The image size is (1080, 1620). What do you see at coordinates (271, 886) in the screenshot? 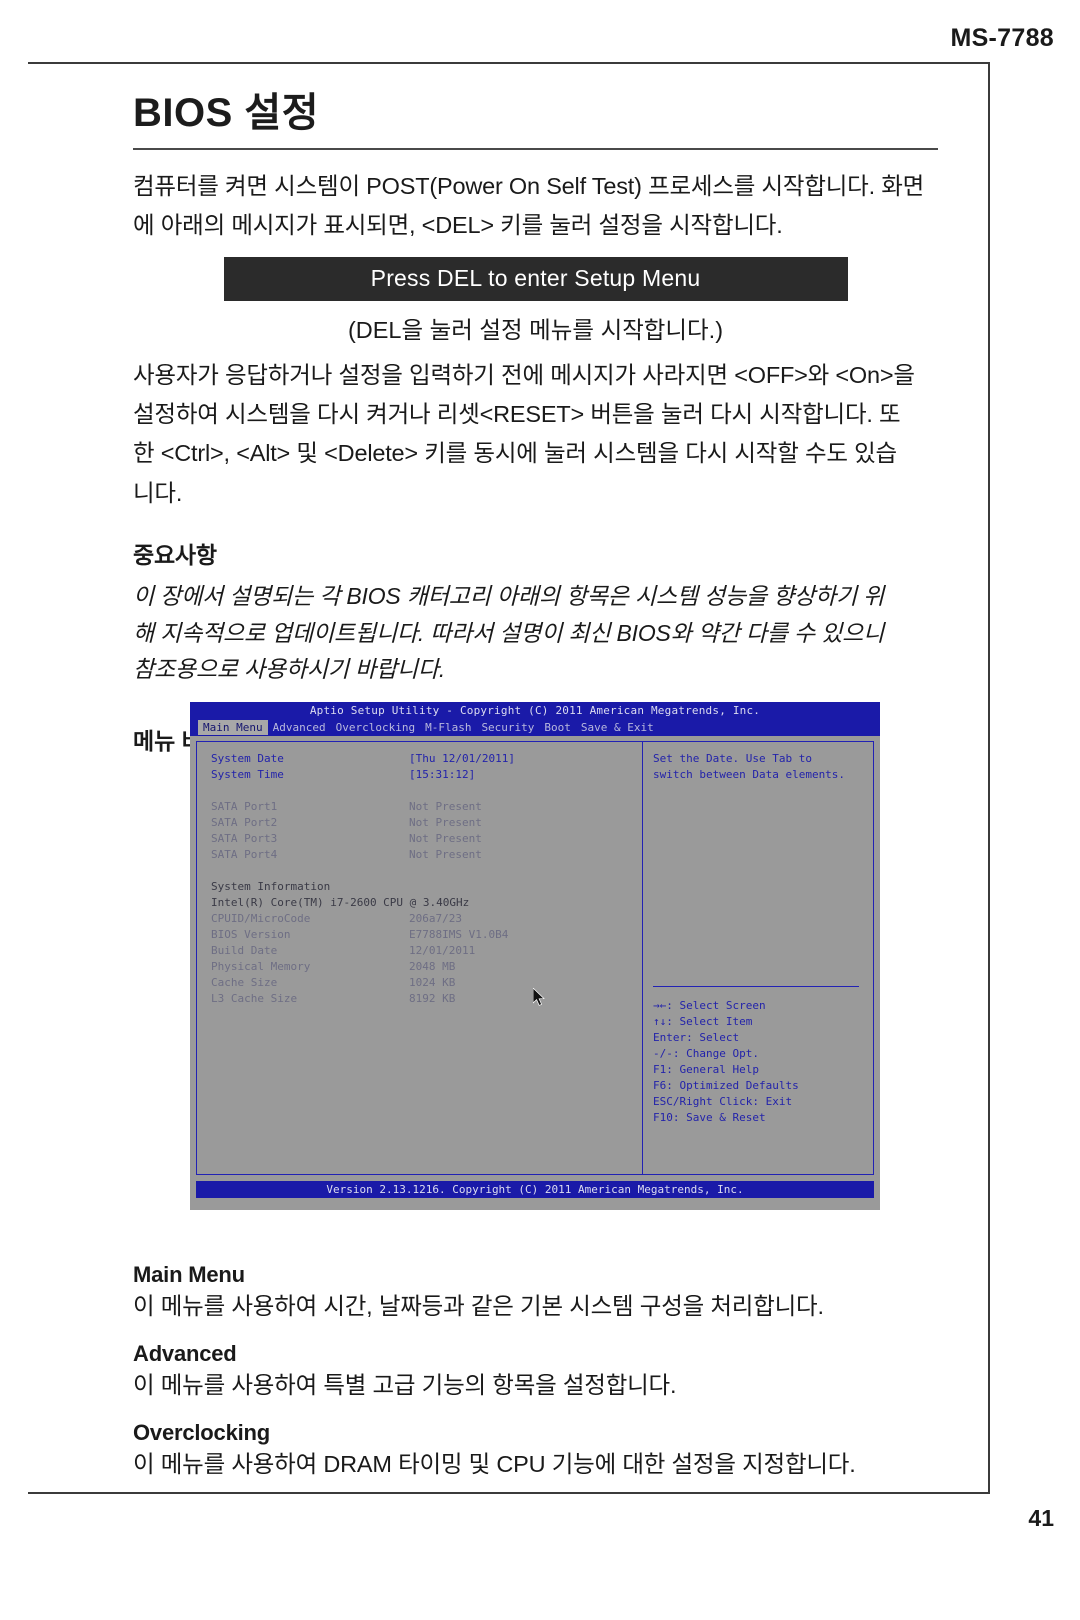
I see `system-information-heading: System Information` at bounding box center [271, 886].